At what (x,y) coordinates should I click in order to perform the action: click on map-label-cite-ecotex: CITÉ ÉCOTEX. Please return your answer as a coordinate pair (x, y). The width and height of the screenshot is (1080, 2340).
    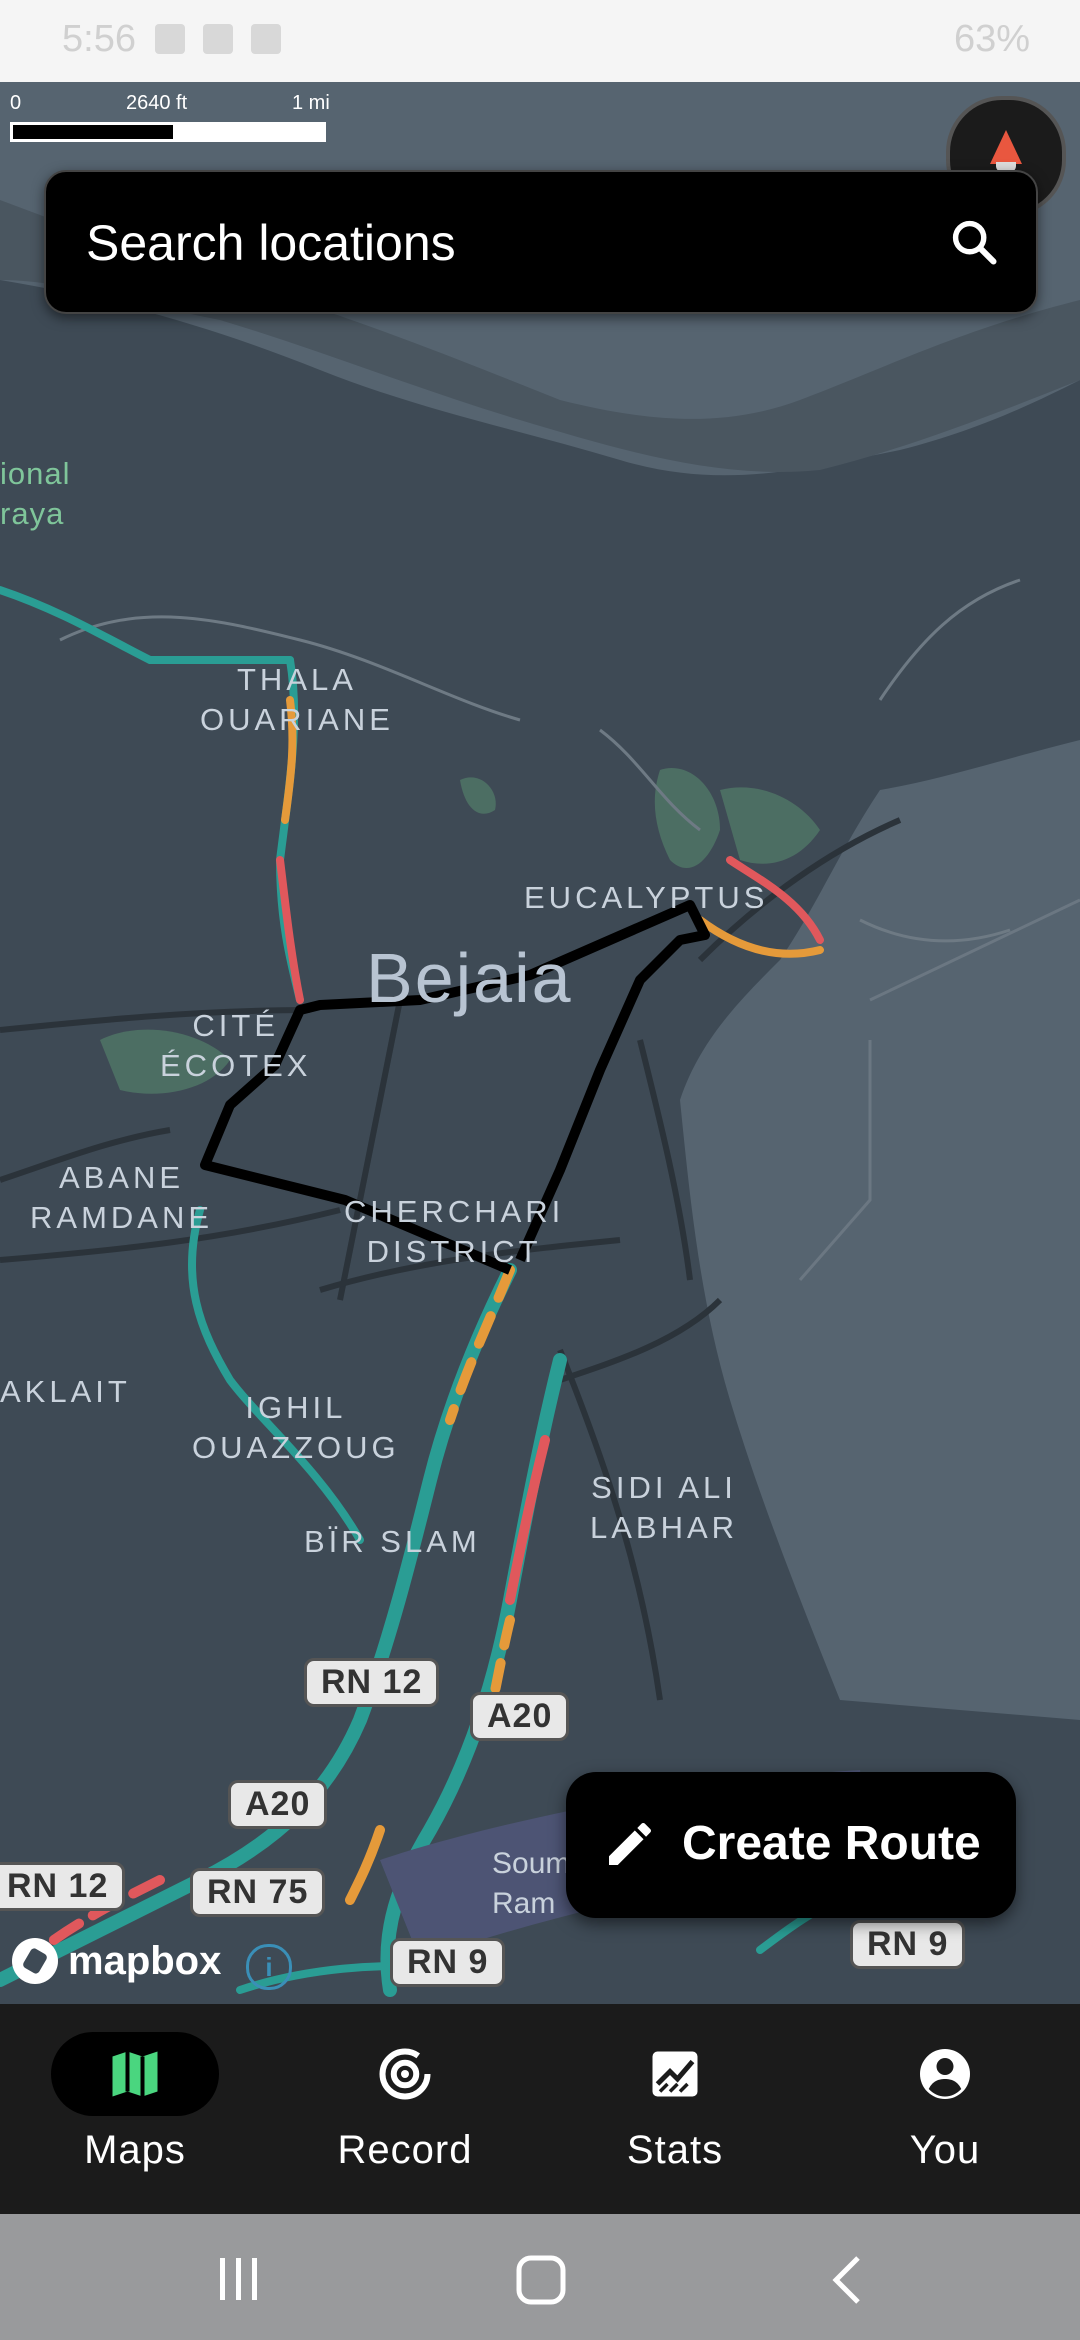
    Looking at the image, I should click on (236, 1045).